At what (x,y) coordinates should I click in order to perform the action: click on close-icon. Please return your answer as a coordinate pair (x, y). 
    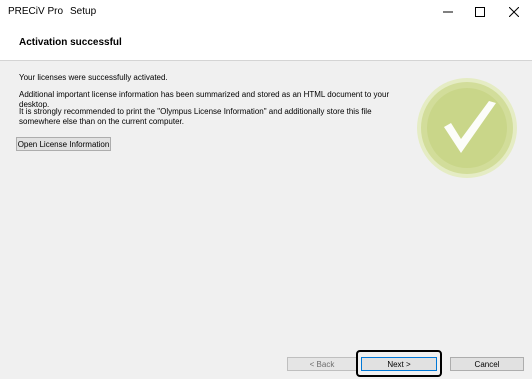
    Looking at the image, I should click on (514, 12).